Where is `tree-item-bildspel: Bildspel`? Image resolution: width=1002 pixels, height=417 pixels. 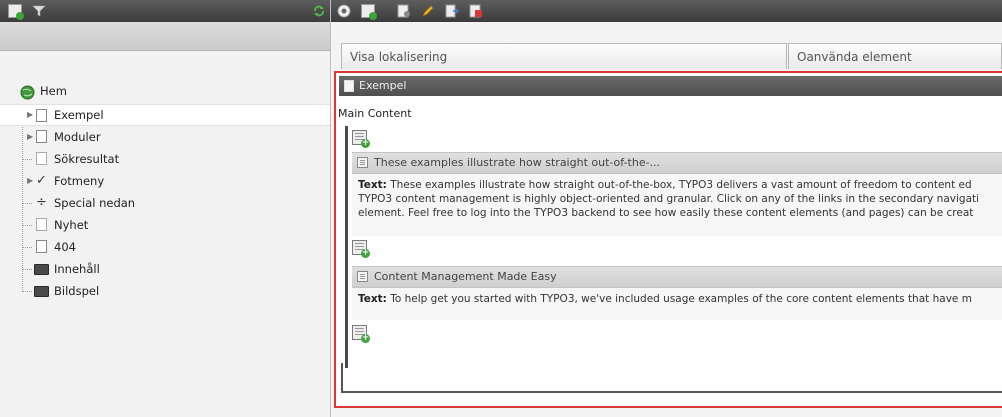
tree-item-bildspel: Bildspel is located at coordinates (165, 291).